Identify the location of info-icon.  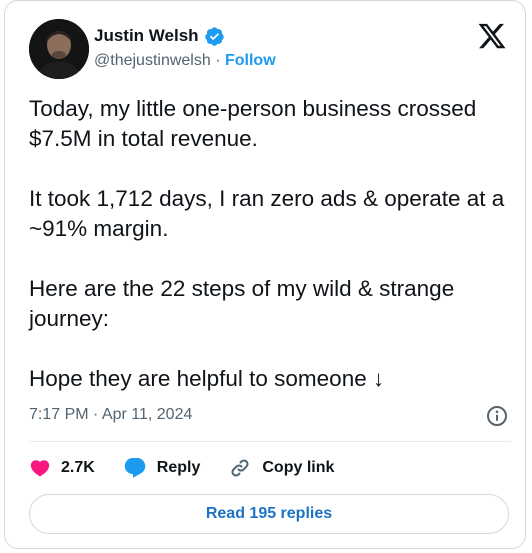
(497, 416).